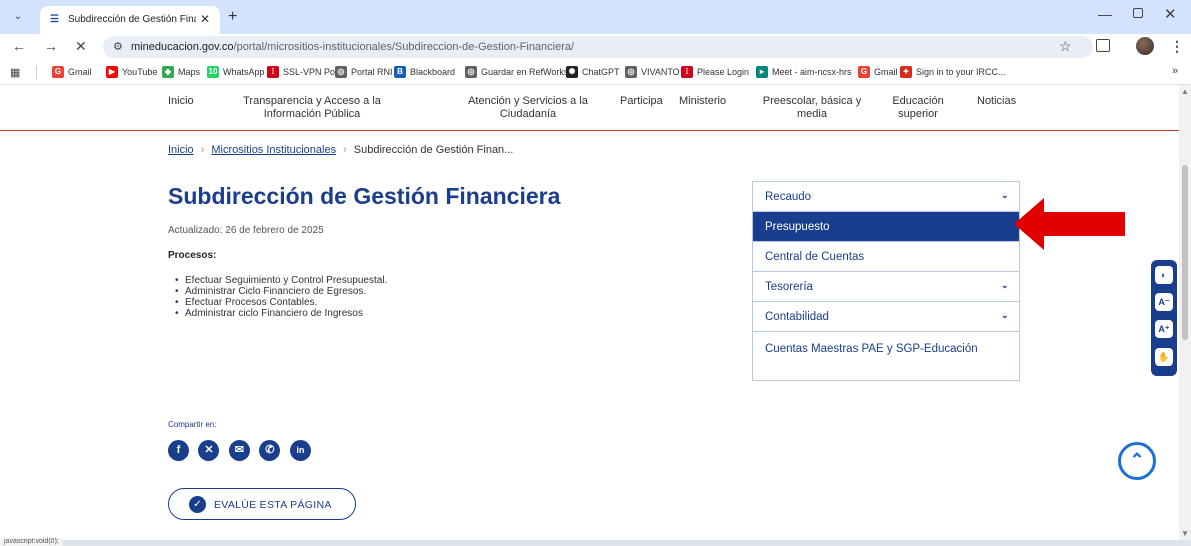  Describe the element at coordinates (886, 356) in the screenshot. I see `side-menu-item: Cuentas Maestras PAE y SGP-Educación` at that location.